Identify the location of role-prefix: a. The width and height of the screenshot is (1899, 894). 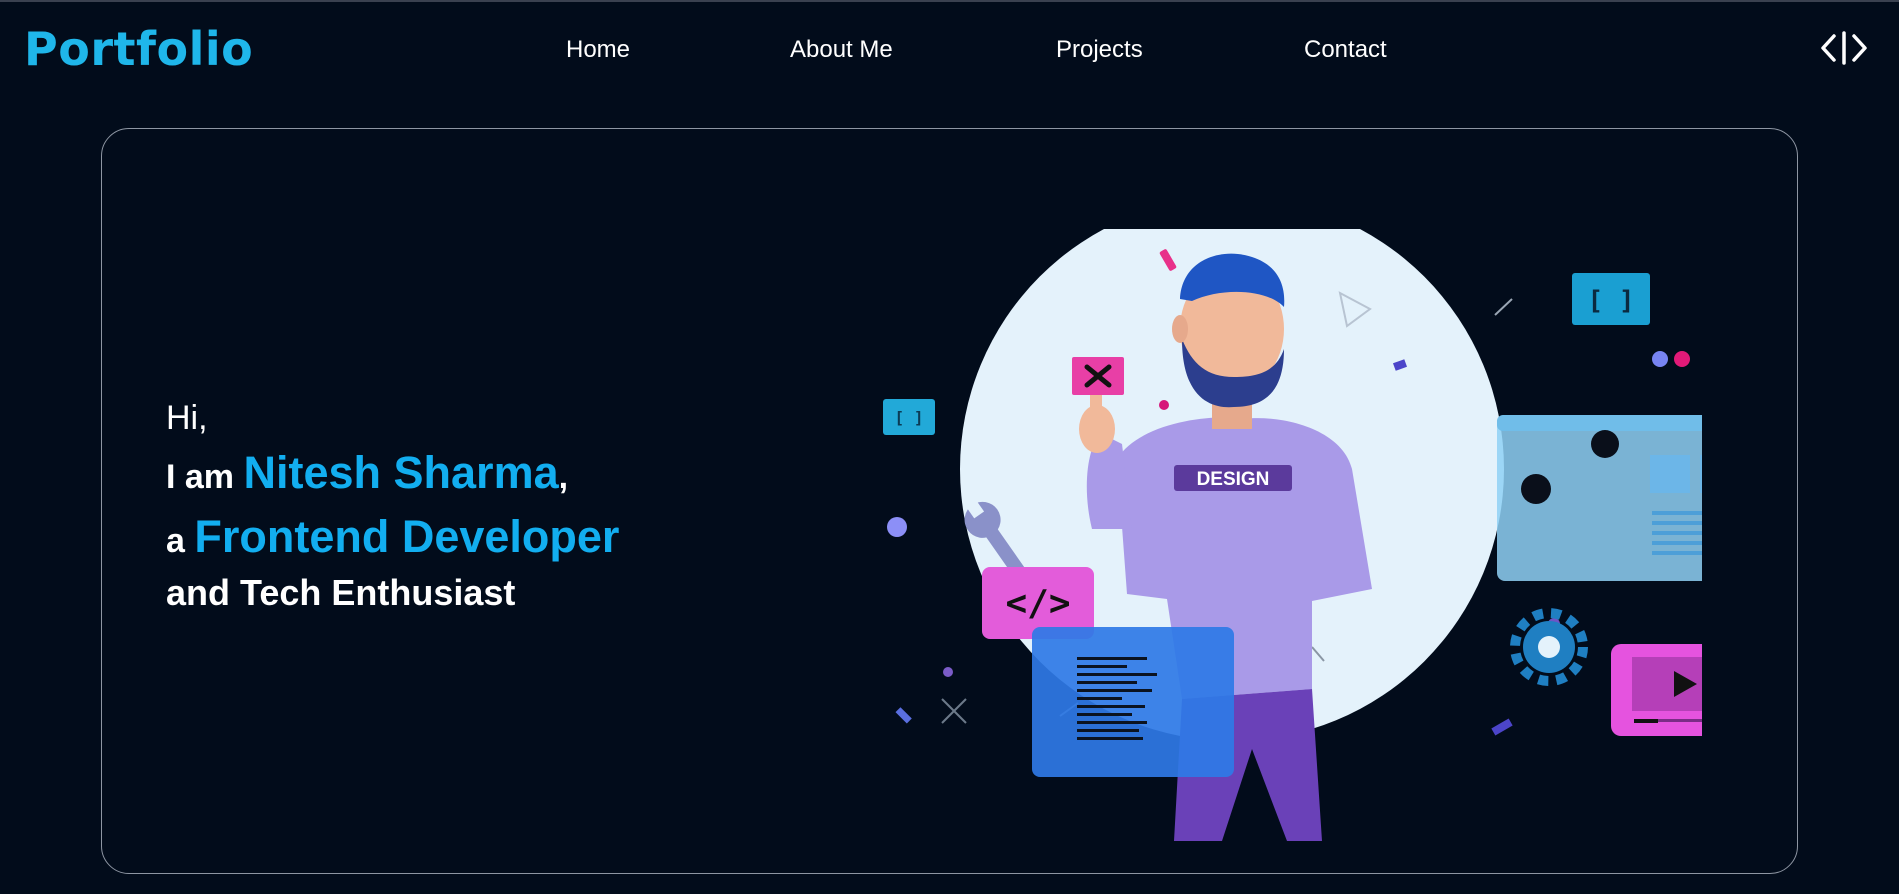
(175, 541).